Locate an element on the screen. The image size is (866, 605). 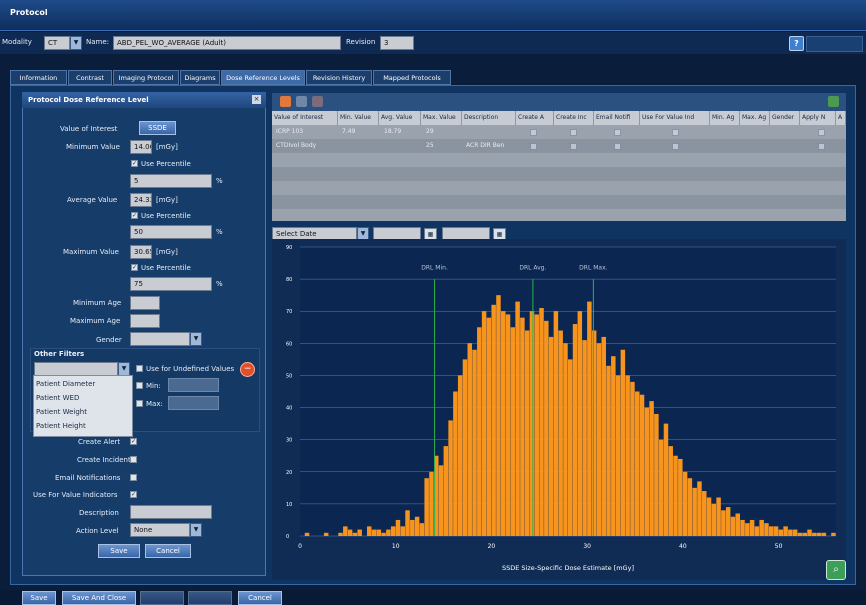
create-incident-checkbox is located at coordinates (133, 459).